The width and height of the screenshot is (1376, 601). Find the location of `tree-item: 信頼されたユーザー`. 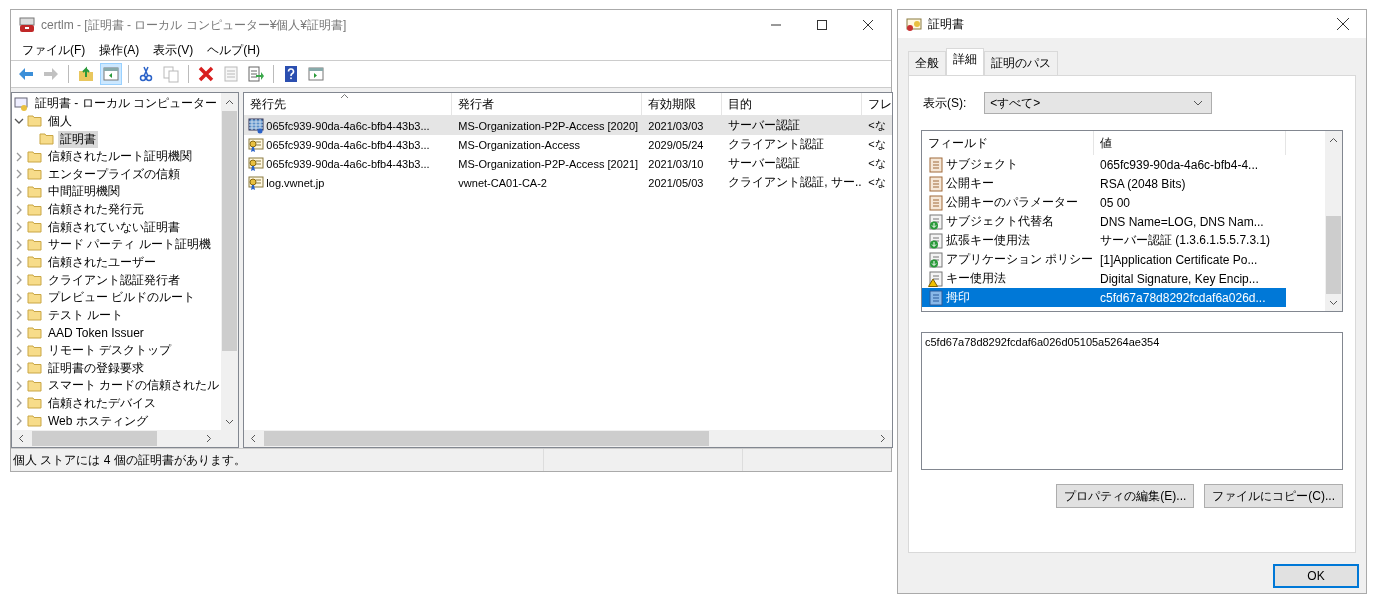

tree-item: 信頼されたユーザー is located at coordinates (102, 262).